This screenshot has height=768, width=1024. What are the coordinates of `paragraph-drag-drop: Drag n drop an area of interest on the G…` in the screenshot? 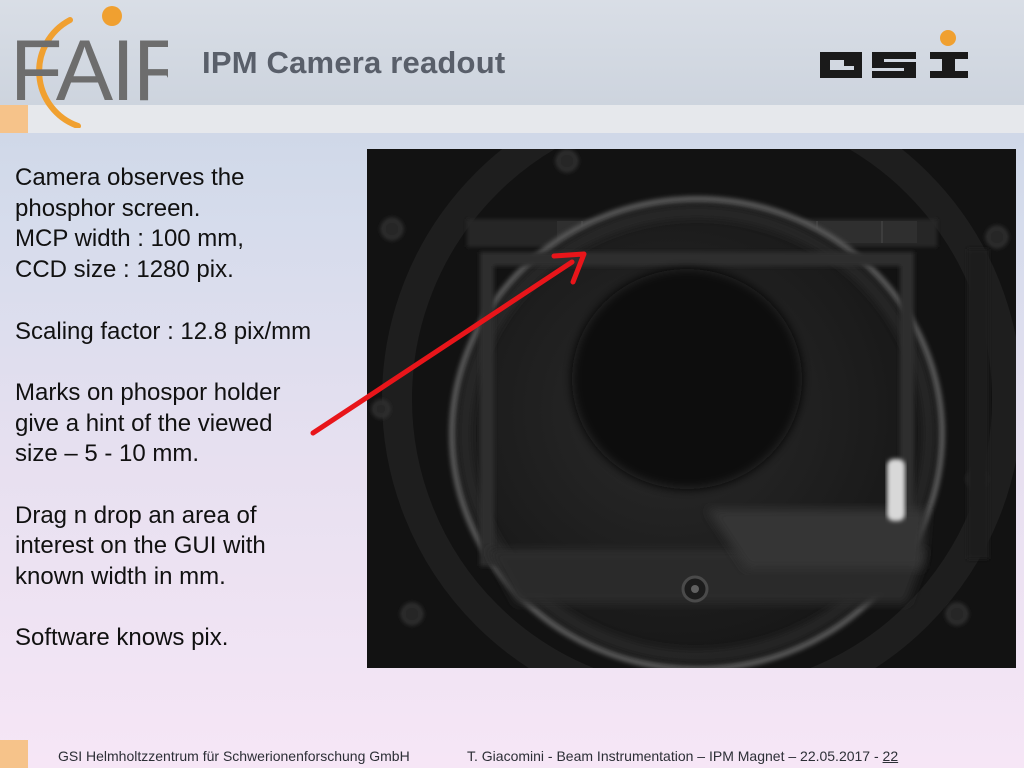 It's located at (140, 546).